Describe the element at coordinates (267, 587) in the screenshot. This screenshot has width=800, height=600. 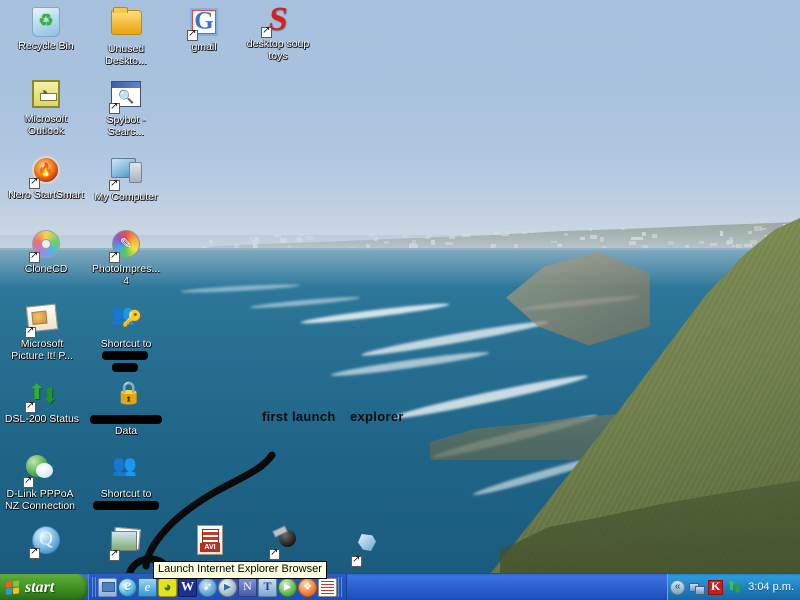
I see `text-tool-icon` at that location.